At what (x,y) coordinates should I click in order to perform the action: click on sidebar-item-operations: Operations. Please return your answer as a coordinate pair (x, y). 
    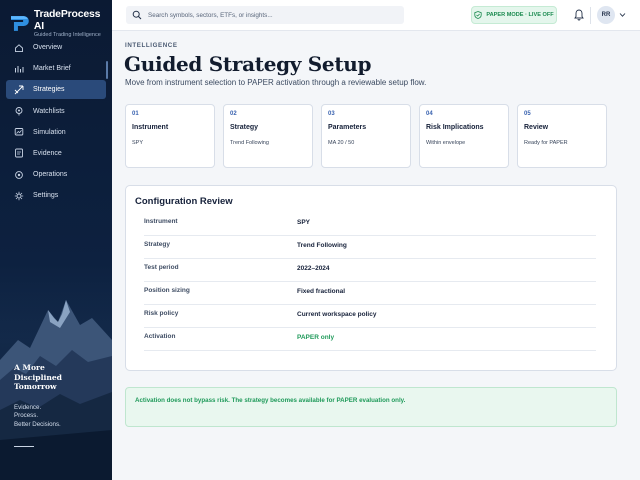
    Looking at the image, I should click on (56, 174).